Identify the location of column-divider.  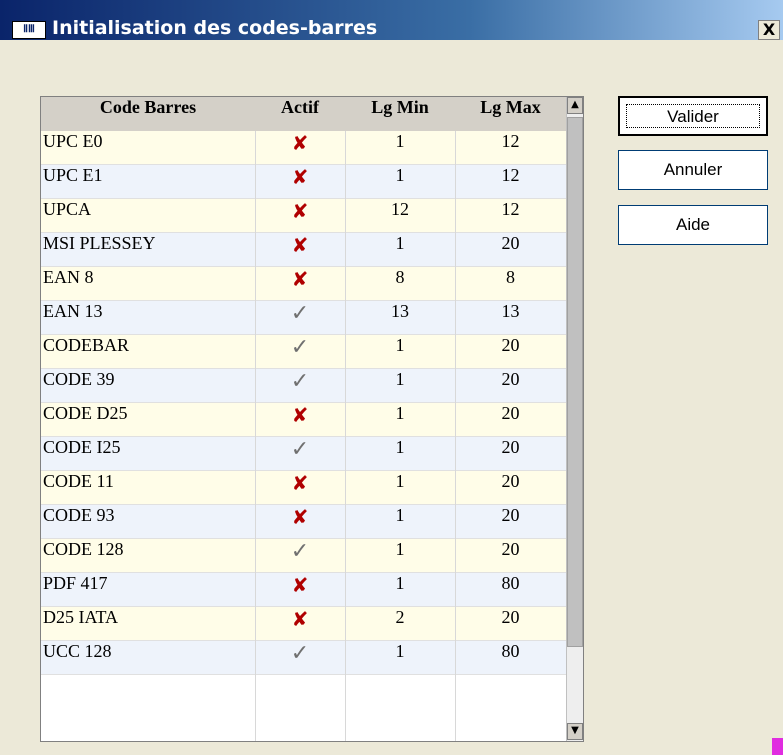
(345, 436).